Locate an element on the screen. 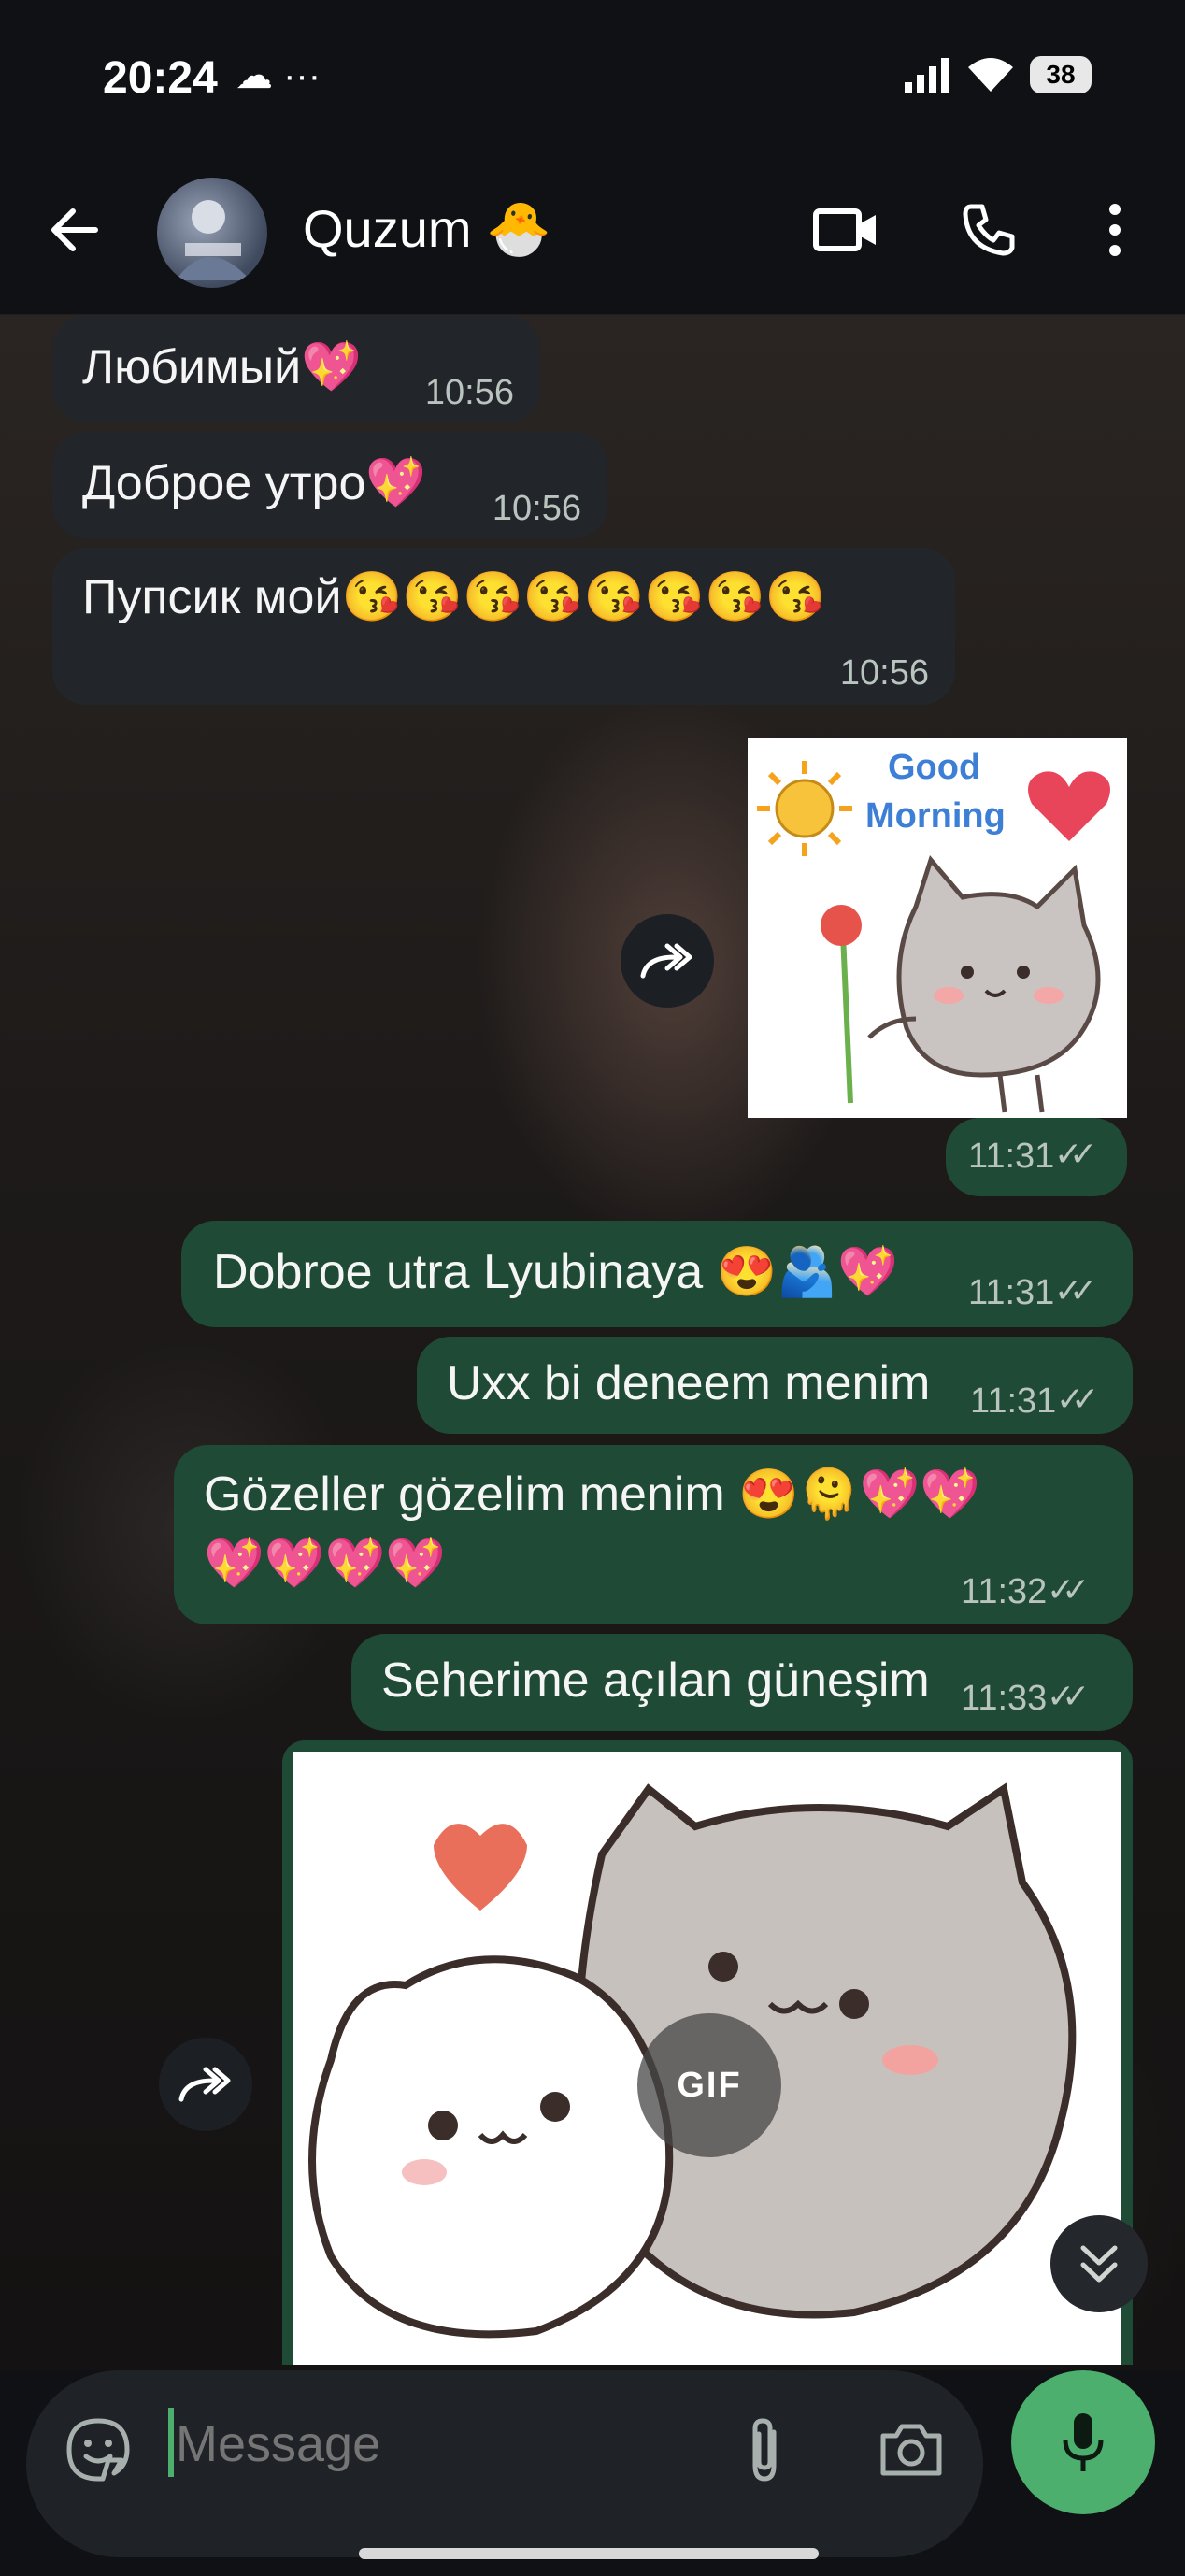 The width and height of the screenshot is (1185, 2576). heart-icon is located at coordinates (1069, 806).